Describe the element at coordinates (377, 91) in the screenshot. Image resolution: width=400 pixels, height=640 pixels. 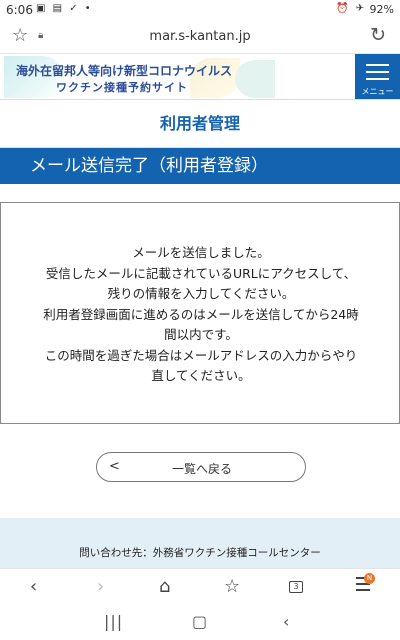
I see `menu-label: メニュー` at that location.